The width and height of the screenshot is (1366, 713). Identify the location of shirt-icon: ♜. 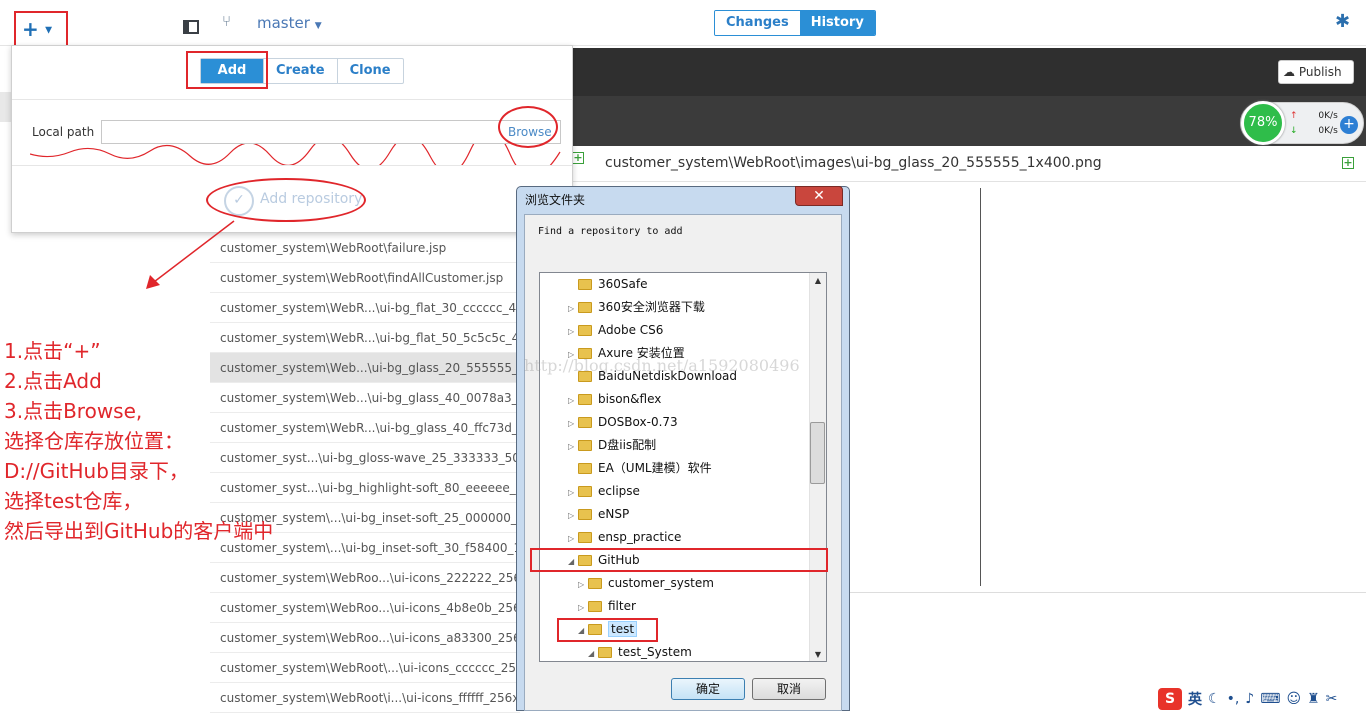
(1313, 699).